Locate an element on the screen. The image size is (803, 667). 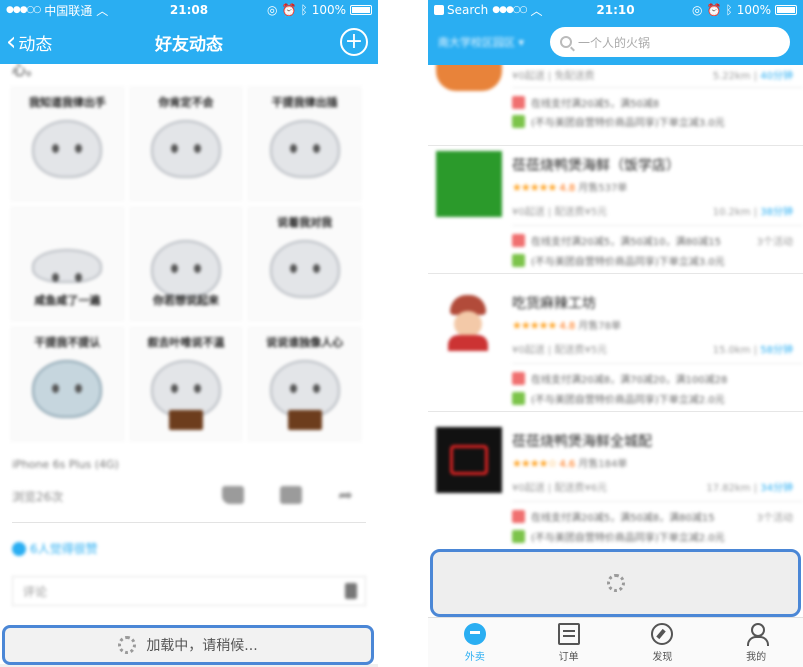
search-input: 一个人的火锅 is located at coordinates (670, 42).